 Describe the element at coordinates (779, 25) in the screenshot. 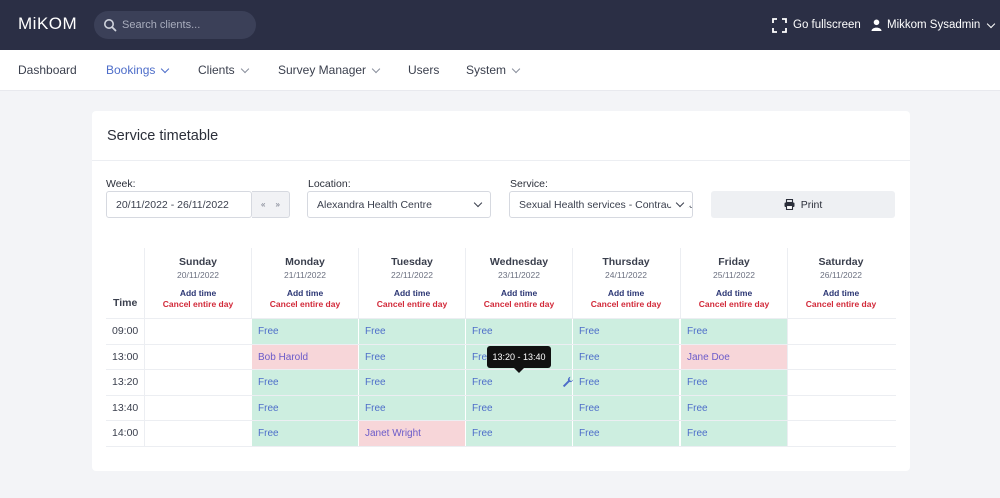

I see `fullscreen-icon` at that location.